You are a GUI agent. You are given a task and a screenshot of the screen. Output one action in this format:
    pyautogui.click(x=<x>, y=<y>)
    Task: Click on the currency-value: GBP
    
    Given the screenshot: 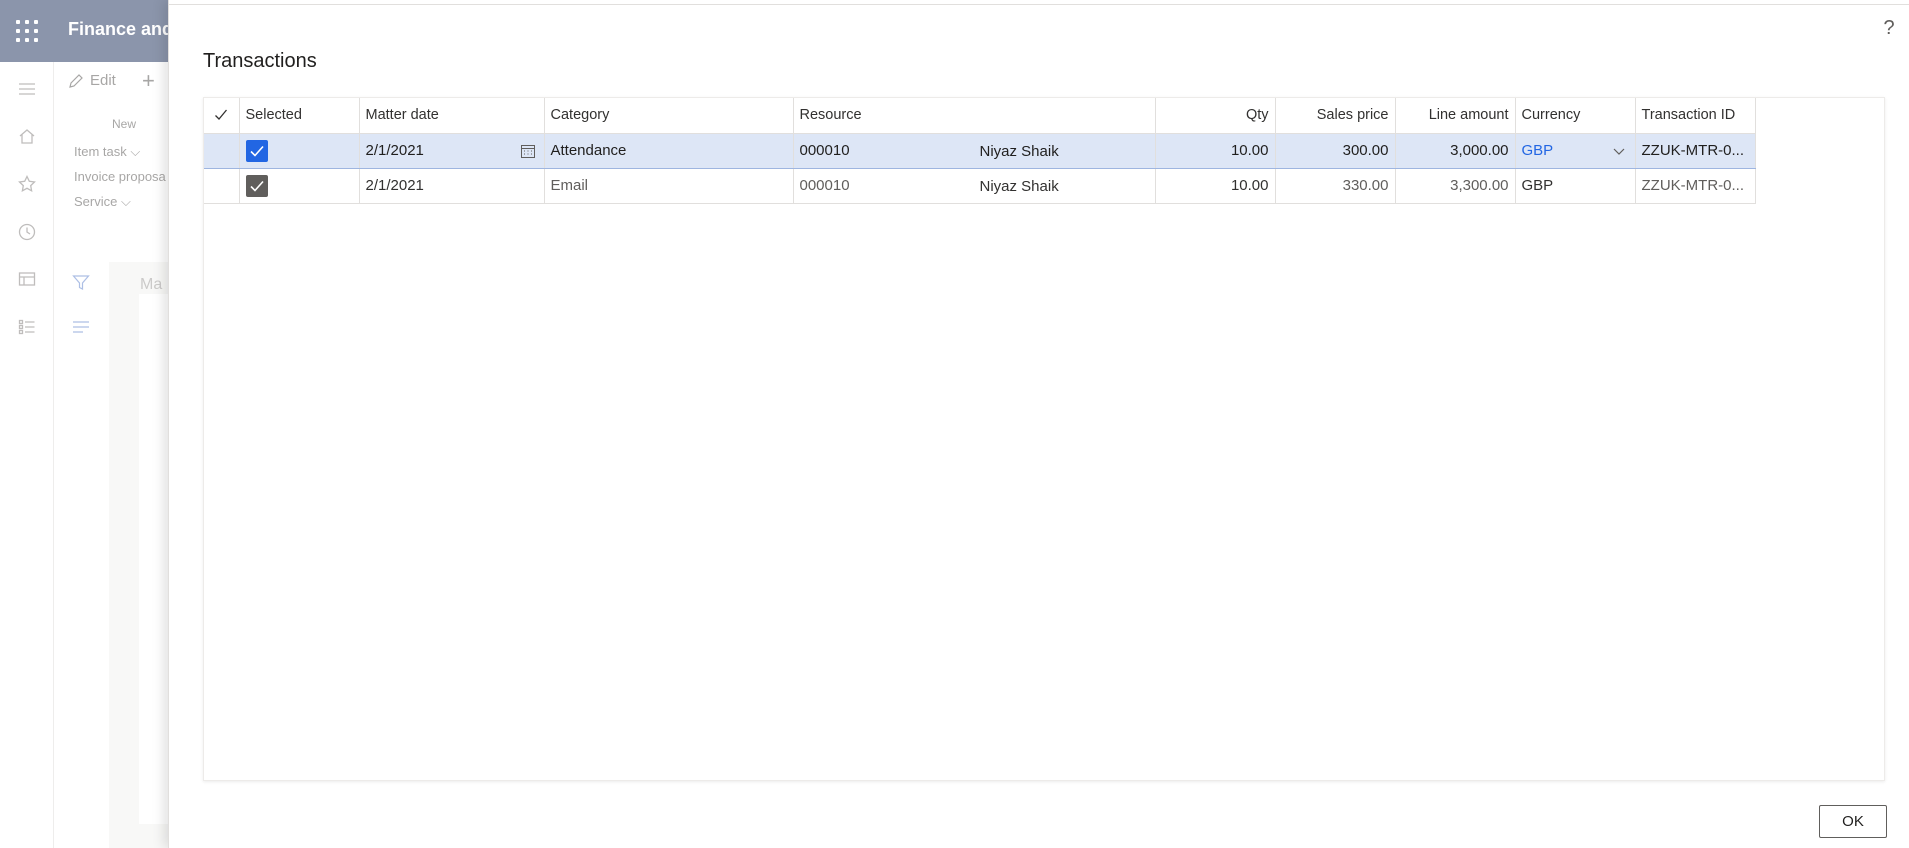 What is the action you would take?
    pyautogui.click(x=1538, y=150)
    